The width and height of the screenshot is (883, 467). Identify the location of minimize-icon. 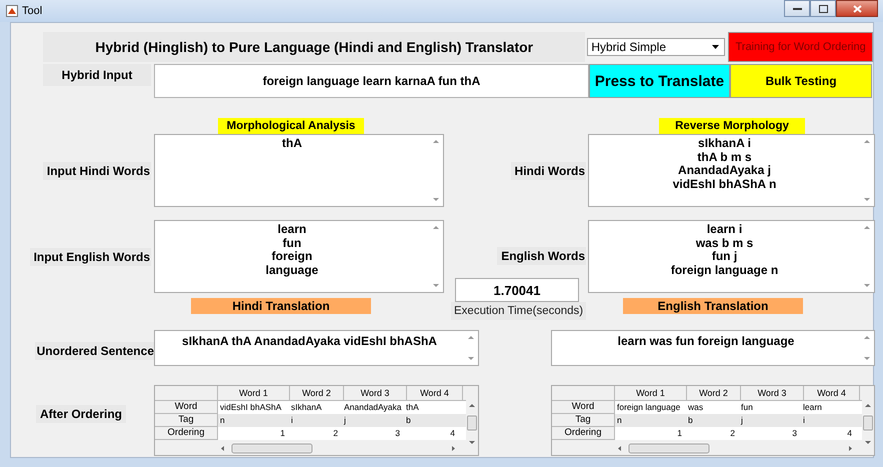
(797, 8).